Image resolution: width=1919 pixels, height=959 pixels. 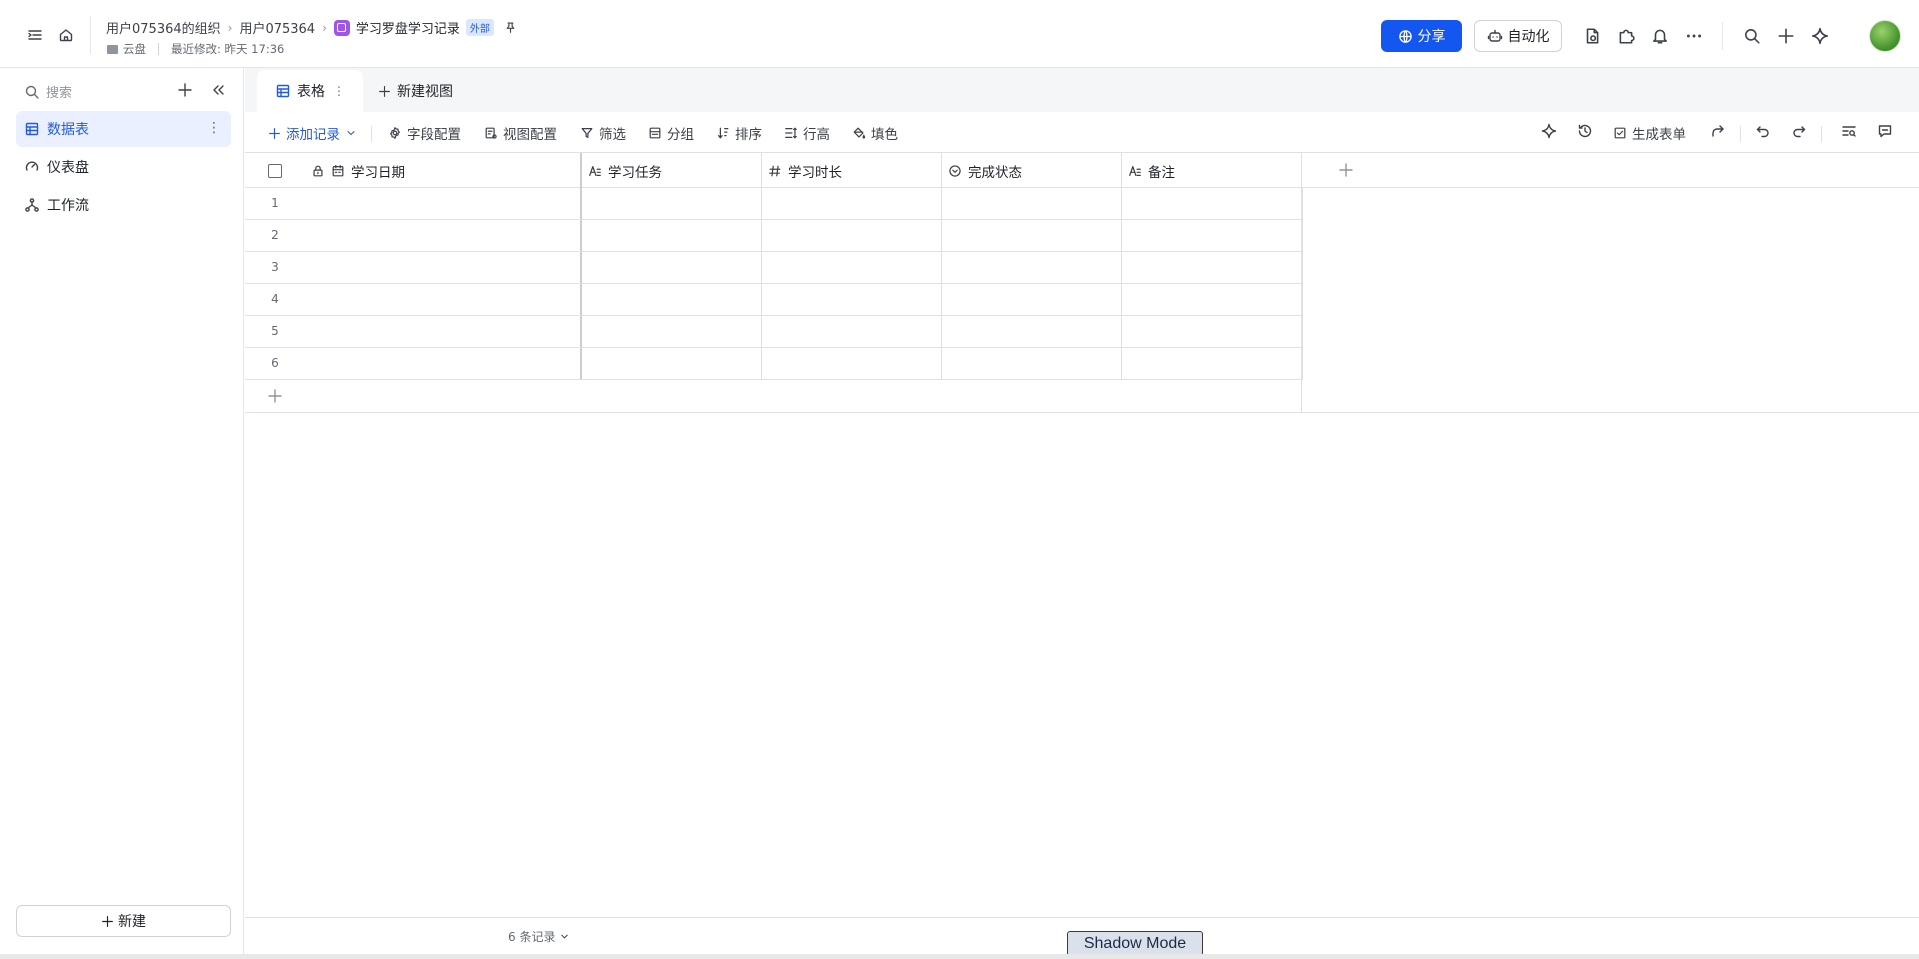 I want to click on chevron-down-icon, so click(x=351, y=133).